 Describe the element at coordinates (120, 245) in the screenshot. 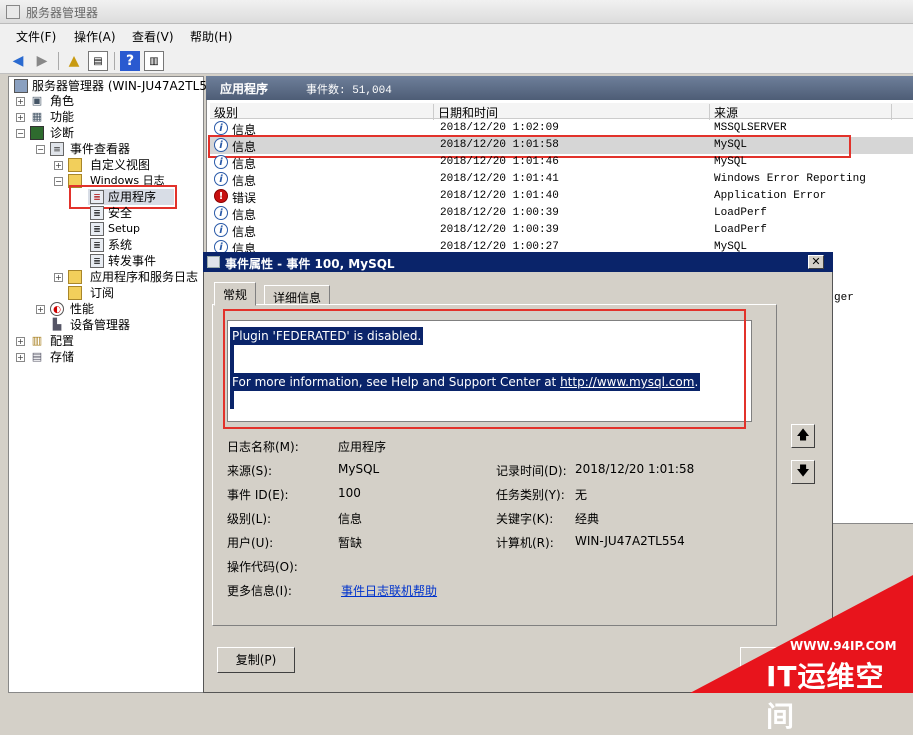

I see `tree-label: 系统` at that location.